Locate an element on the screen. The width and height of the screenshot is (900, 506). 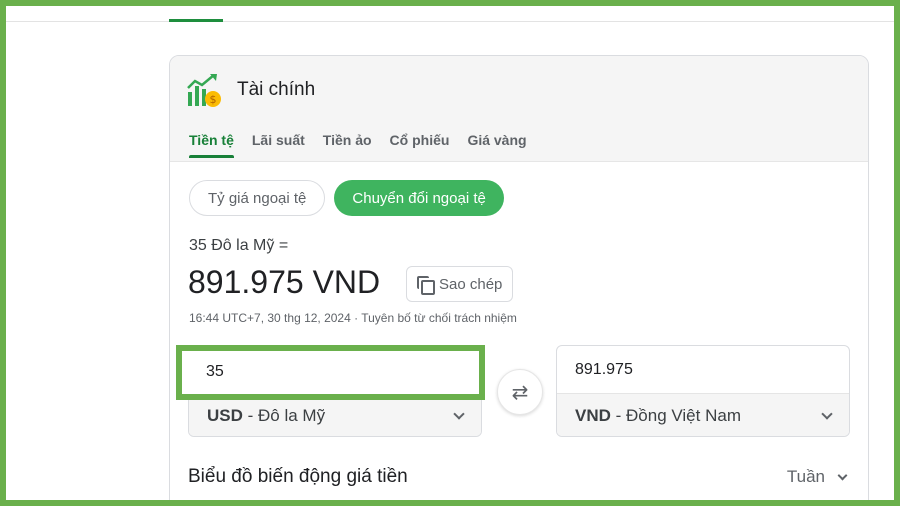
chart-range-label: Tuần is located at coordinates (805, 476).